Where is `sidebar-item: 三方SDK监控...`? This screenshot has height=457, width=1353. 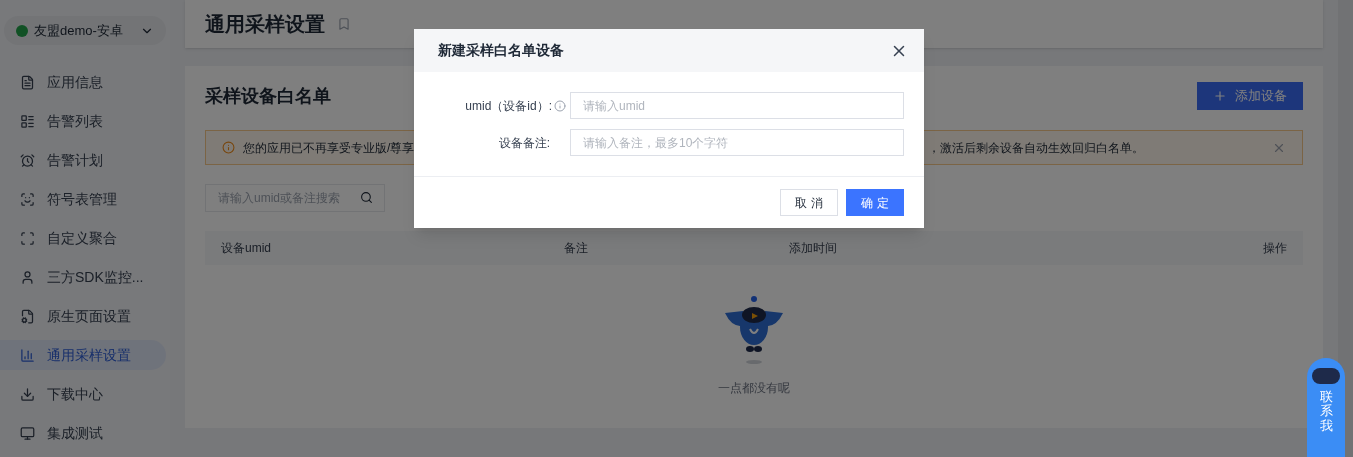 sidebar-item: 三方SDK监控... is located at coordinates (83, 277).